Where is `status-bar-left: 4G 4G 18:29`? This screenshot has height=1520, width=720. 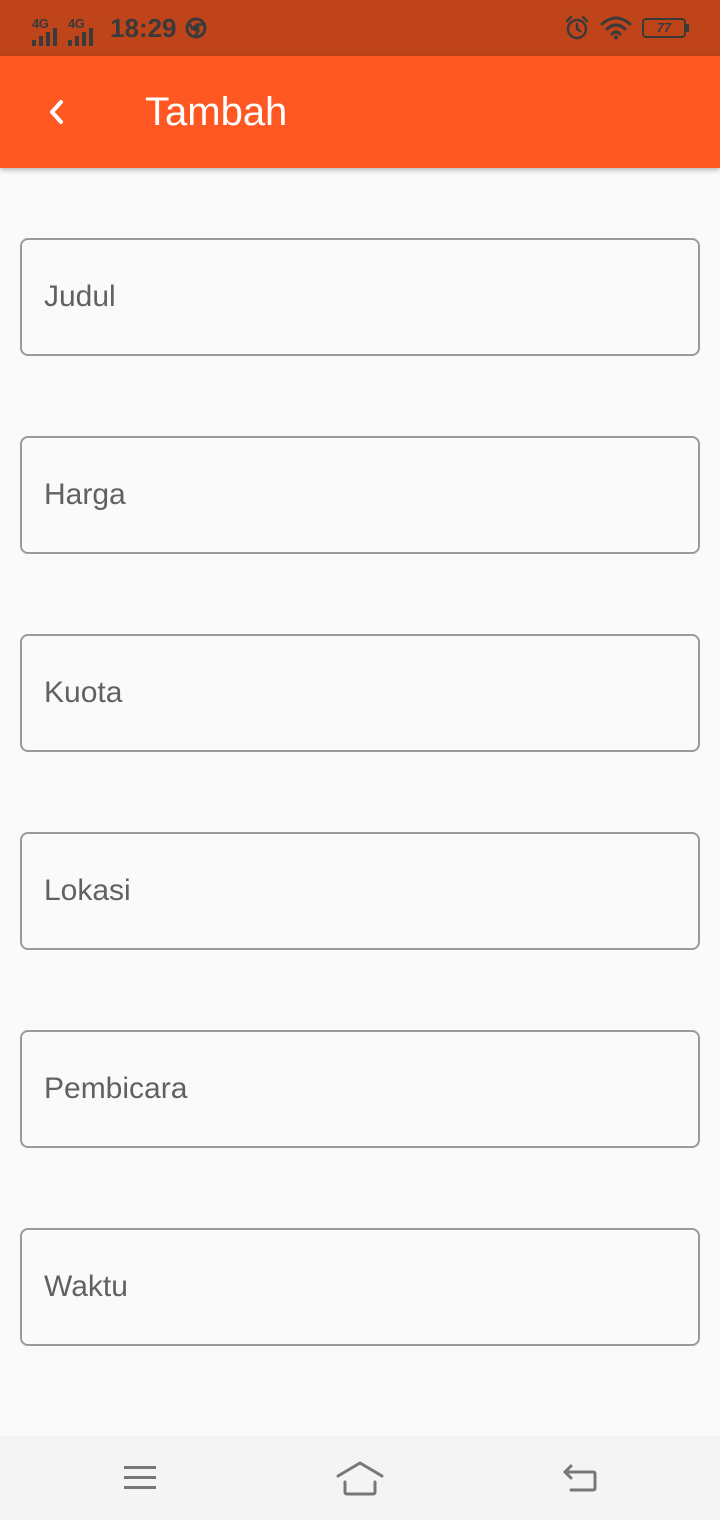
status-bar-left: 4G 4G 18:29 is located at coordinates (119, 28).